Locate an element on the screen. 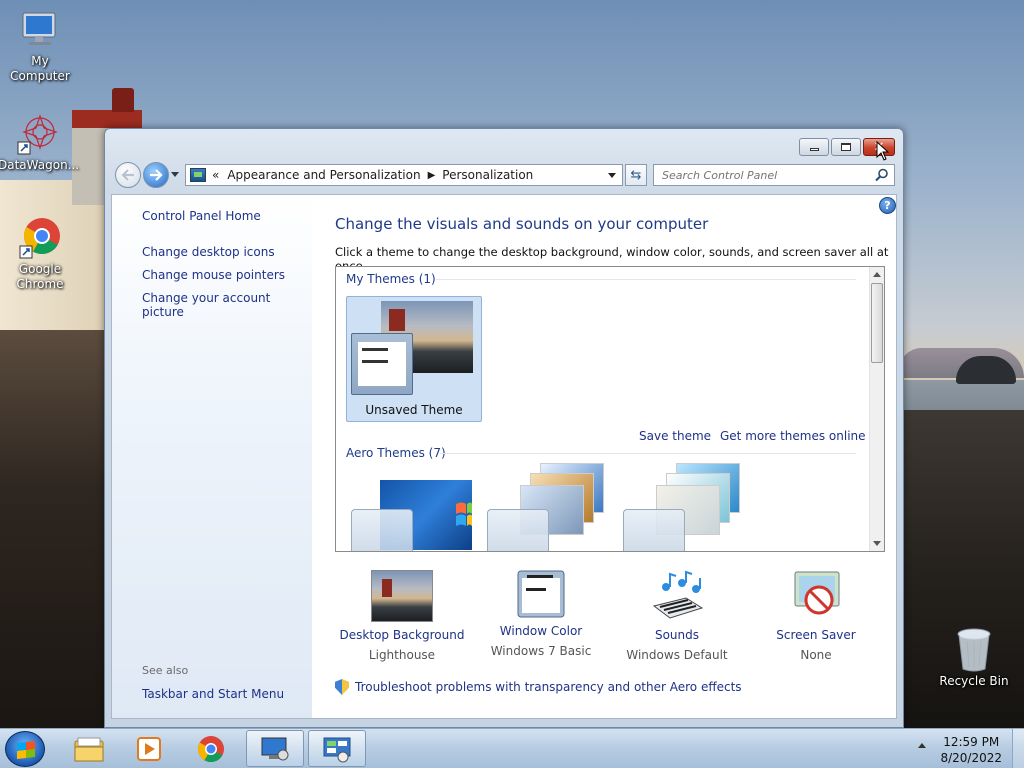 This screenshot has height=768, width=1024. taskbar-explorer is located at coordinates (89, 748).